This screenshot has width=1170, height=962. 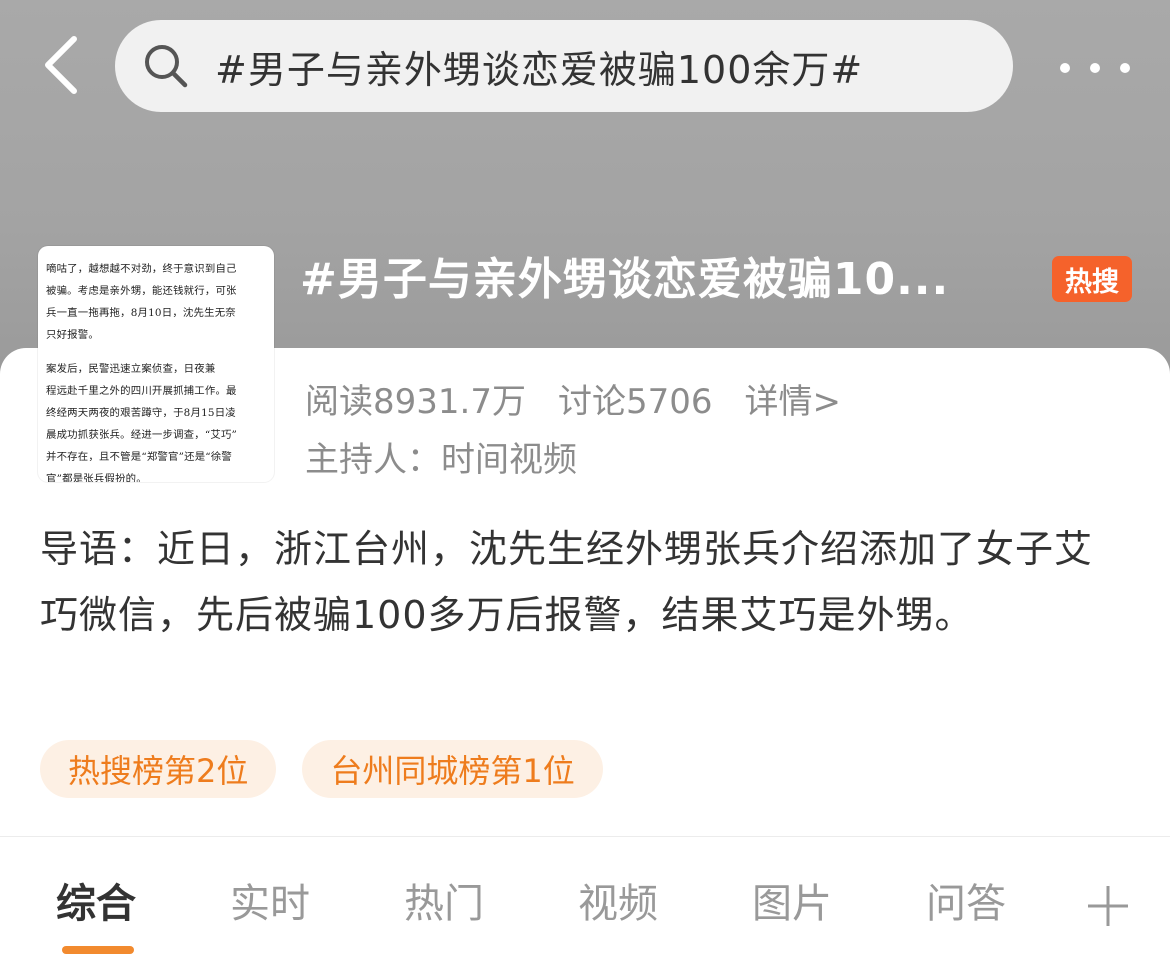 I want to click on detail-link: 详情>, so click(x=793, y=398).